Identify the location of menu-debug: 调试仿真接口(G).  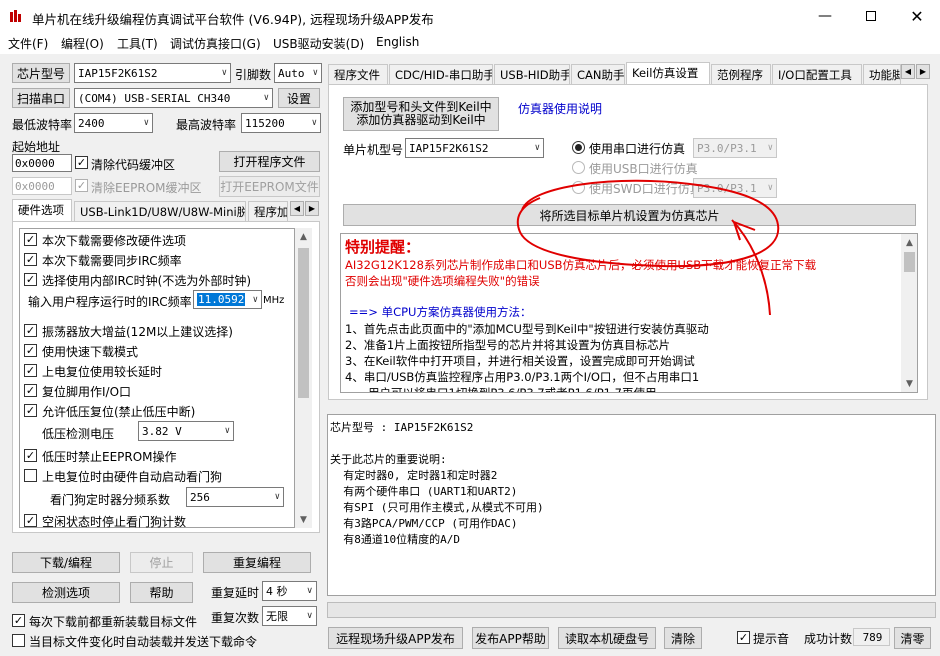
(215, 43).